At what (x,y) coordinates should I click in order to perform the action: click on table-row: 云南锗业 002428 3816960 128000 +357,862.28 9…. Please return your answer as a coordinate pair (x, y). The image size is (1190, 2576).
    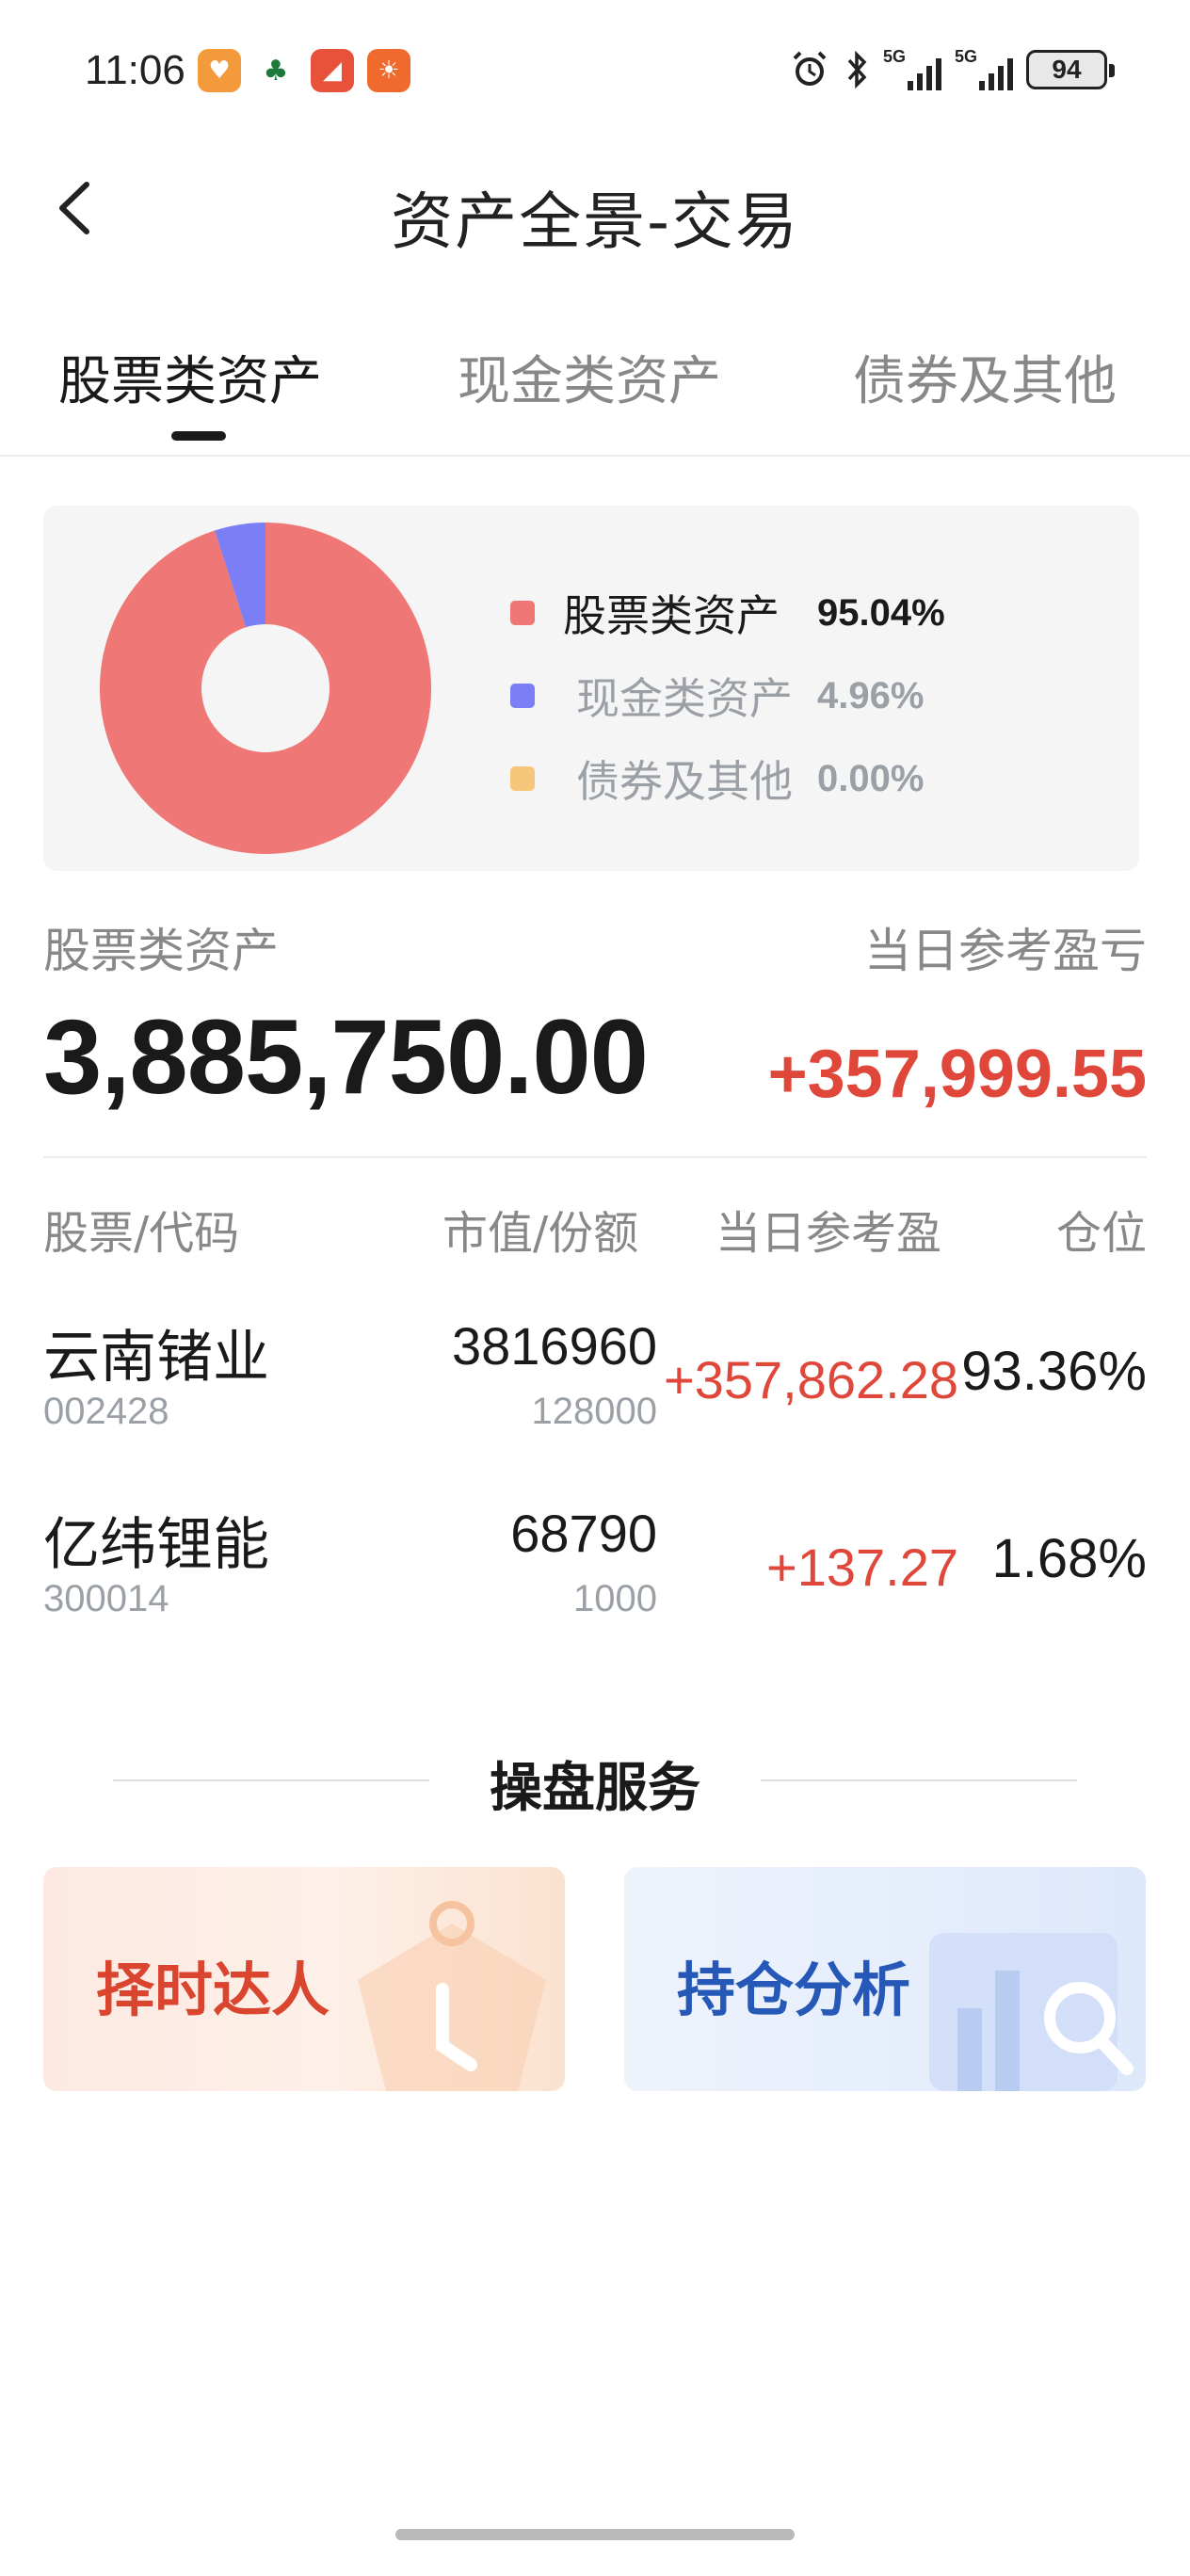
    Looking at the image, I should click on (595, 1387).